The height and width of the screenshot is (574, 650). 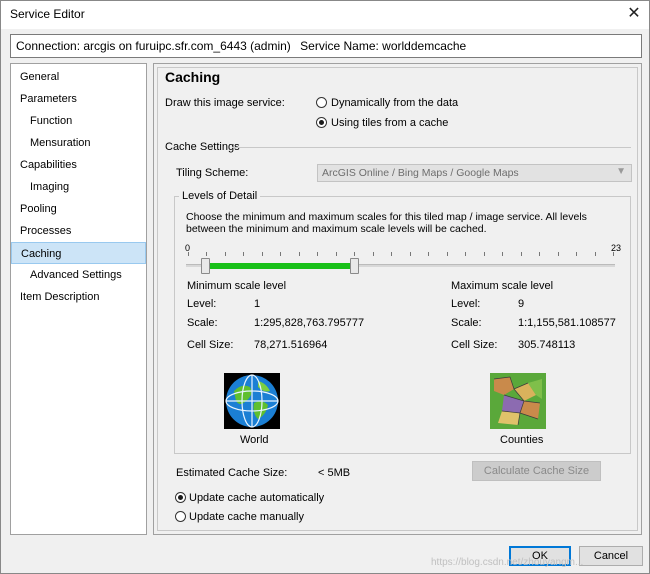 What do you see at coordinates (78, 231) in the screenshot?
I see `sidebar-item-processes: Processes` at bounding box center [78, 231].